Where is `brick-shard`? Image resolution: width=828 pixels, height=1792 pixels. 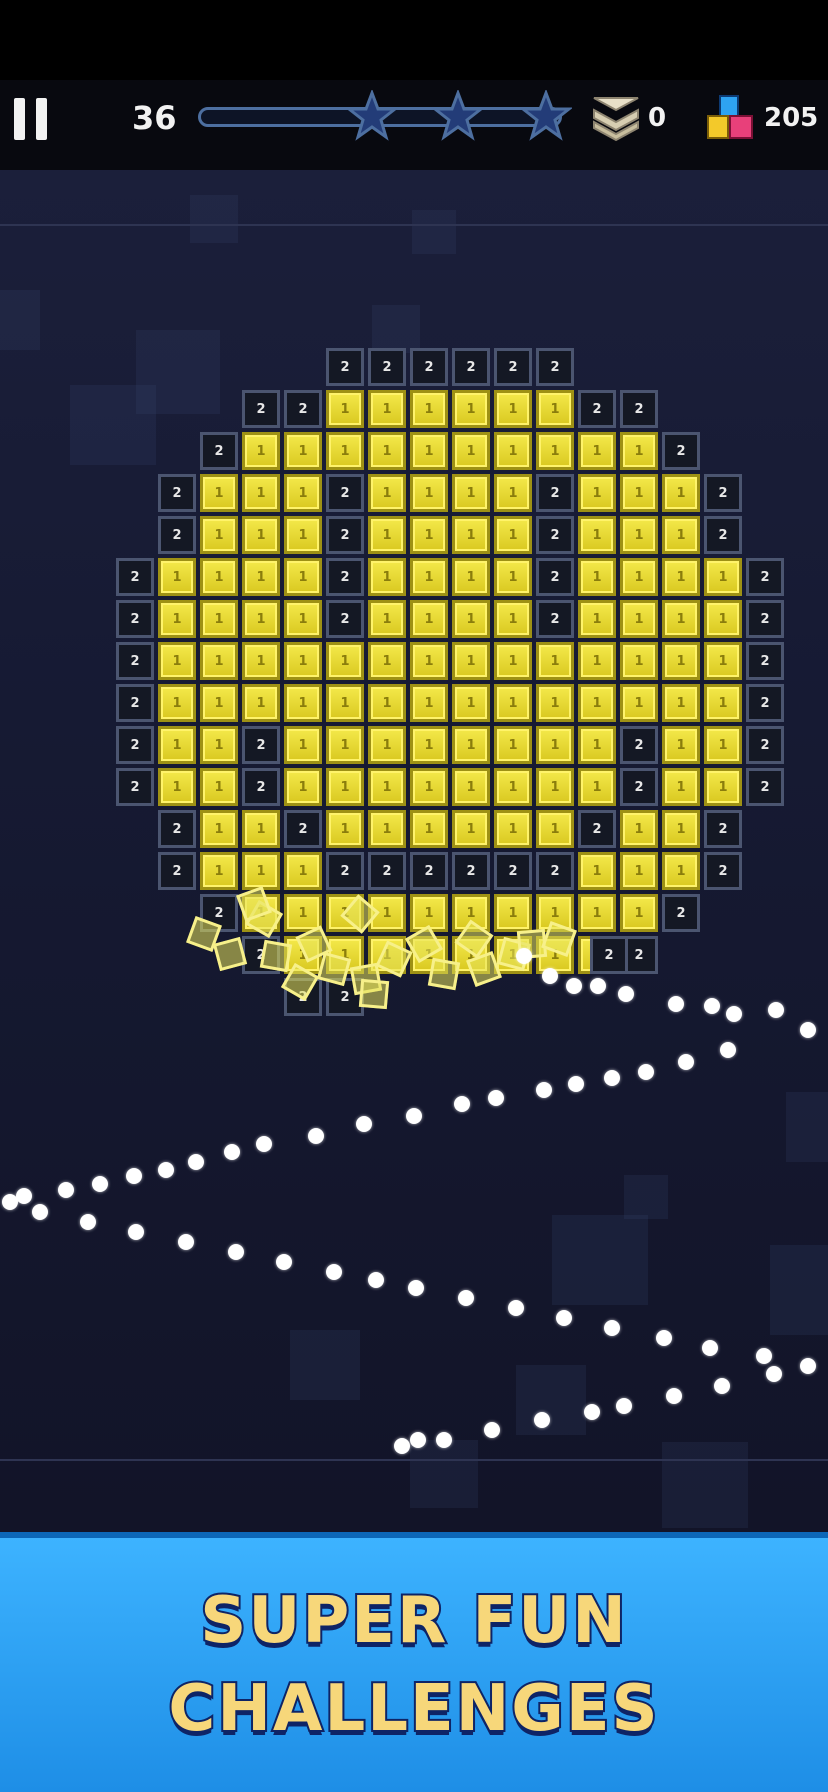 brick-shard is located at coordinates (276, 956).